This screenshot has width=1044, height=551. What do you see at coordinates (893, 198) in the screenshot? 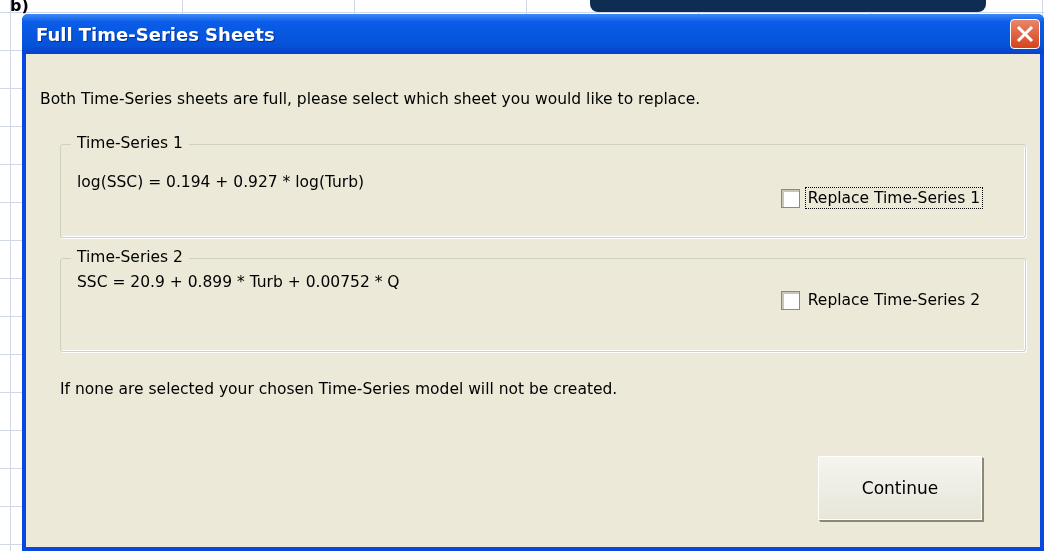
I see `checkbox-label: Replace Time-Series 1` at bounding box center [893, 198].